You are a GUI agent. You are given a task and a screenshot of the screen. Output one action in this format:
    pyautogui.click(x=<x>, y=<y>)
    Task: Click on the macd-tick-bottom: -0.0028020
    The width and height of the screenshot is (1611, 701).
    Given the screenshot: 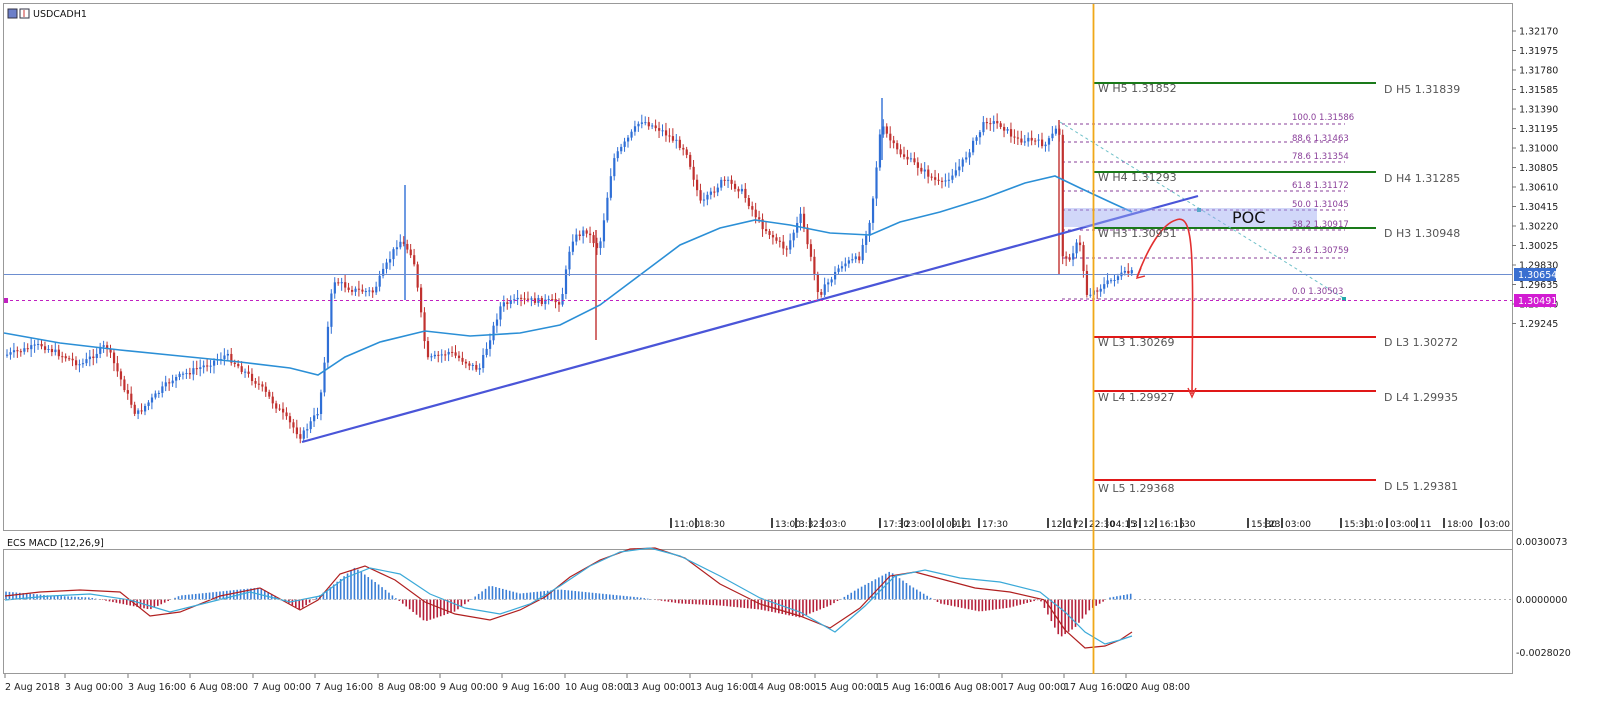 What is the action you would take?
    pyautogui.click(x=1543, y=653)
    